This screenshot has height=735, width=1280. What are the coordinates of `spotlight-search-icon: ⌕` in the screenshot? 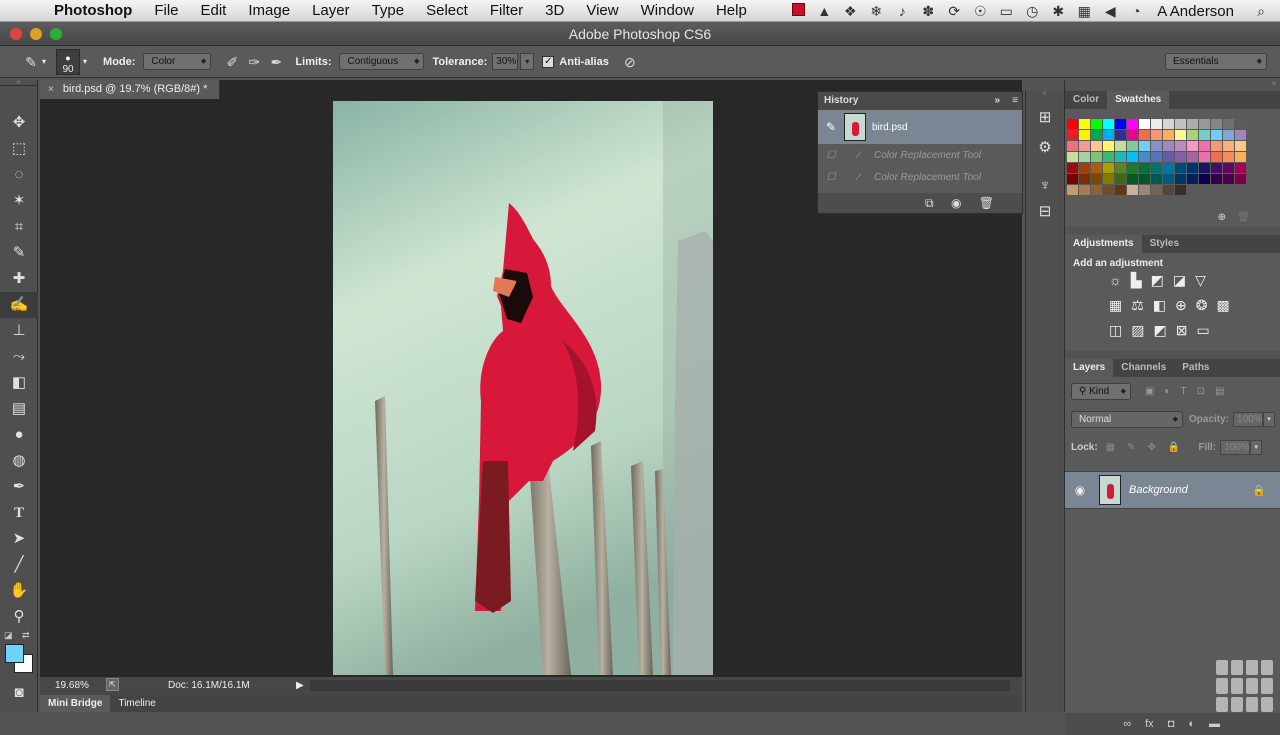 It's located at (1261, 11).